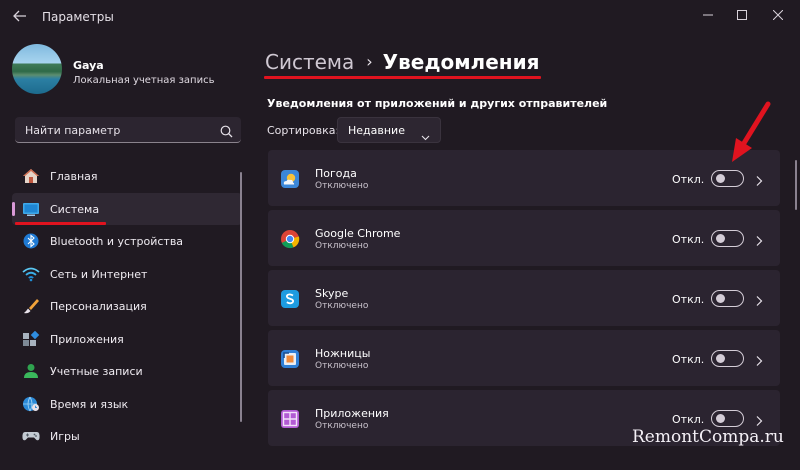 Image resolution: width=800 pixels, height=470 pixels. I want to click on sidebar-item-label: Учетные записи, so click(96, 371).